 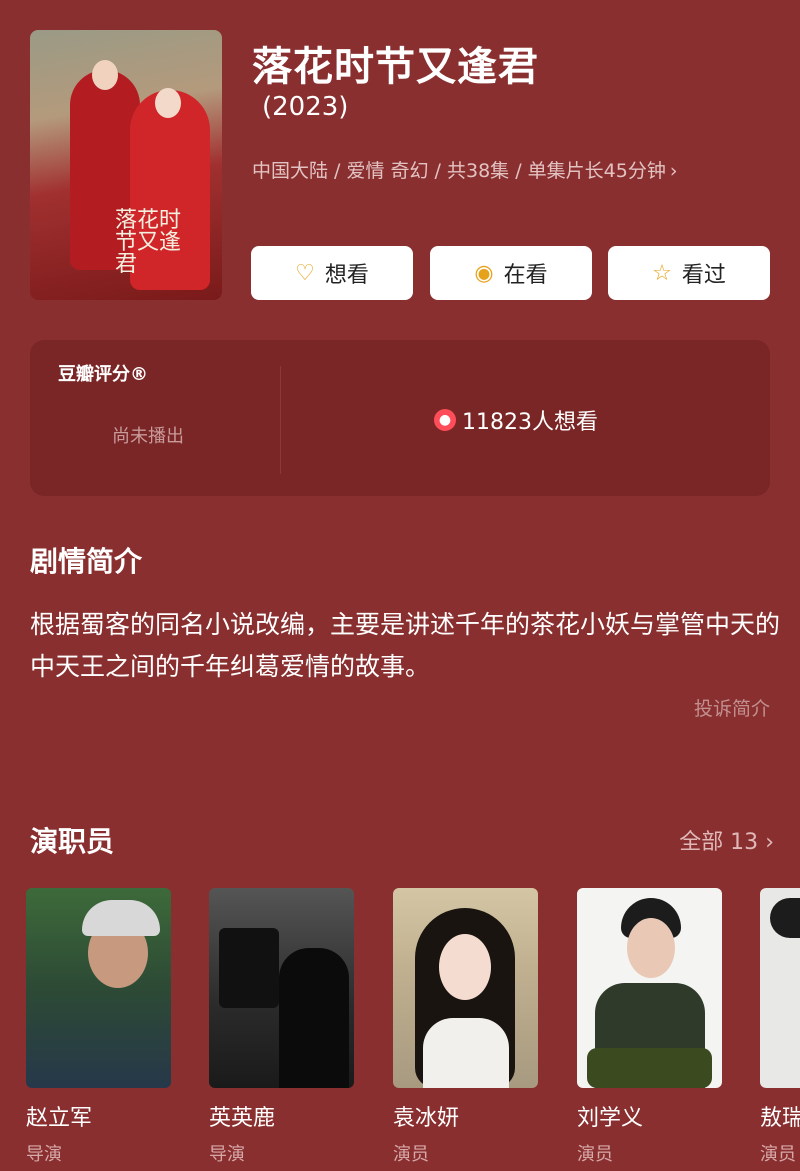 What do you see at coordinates (780, 1118) in the screenshot?
I see `cast-name: 敖瑞` at bounding box center [780, 1118].